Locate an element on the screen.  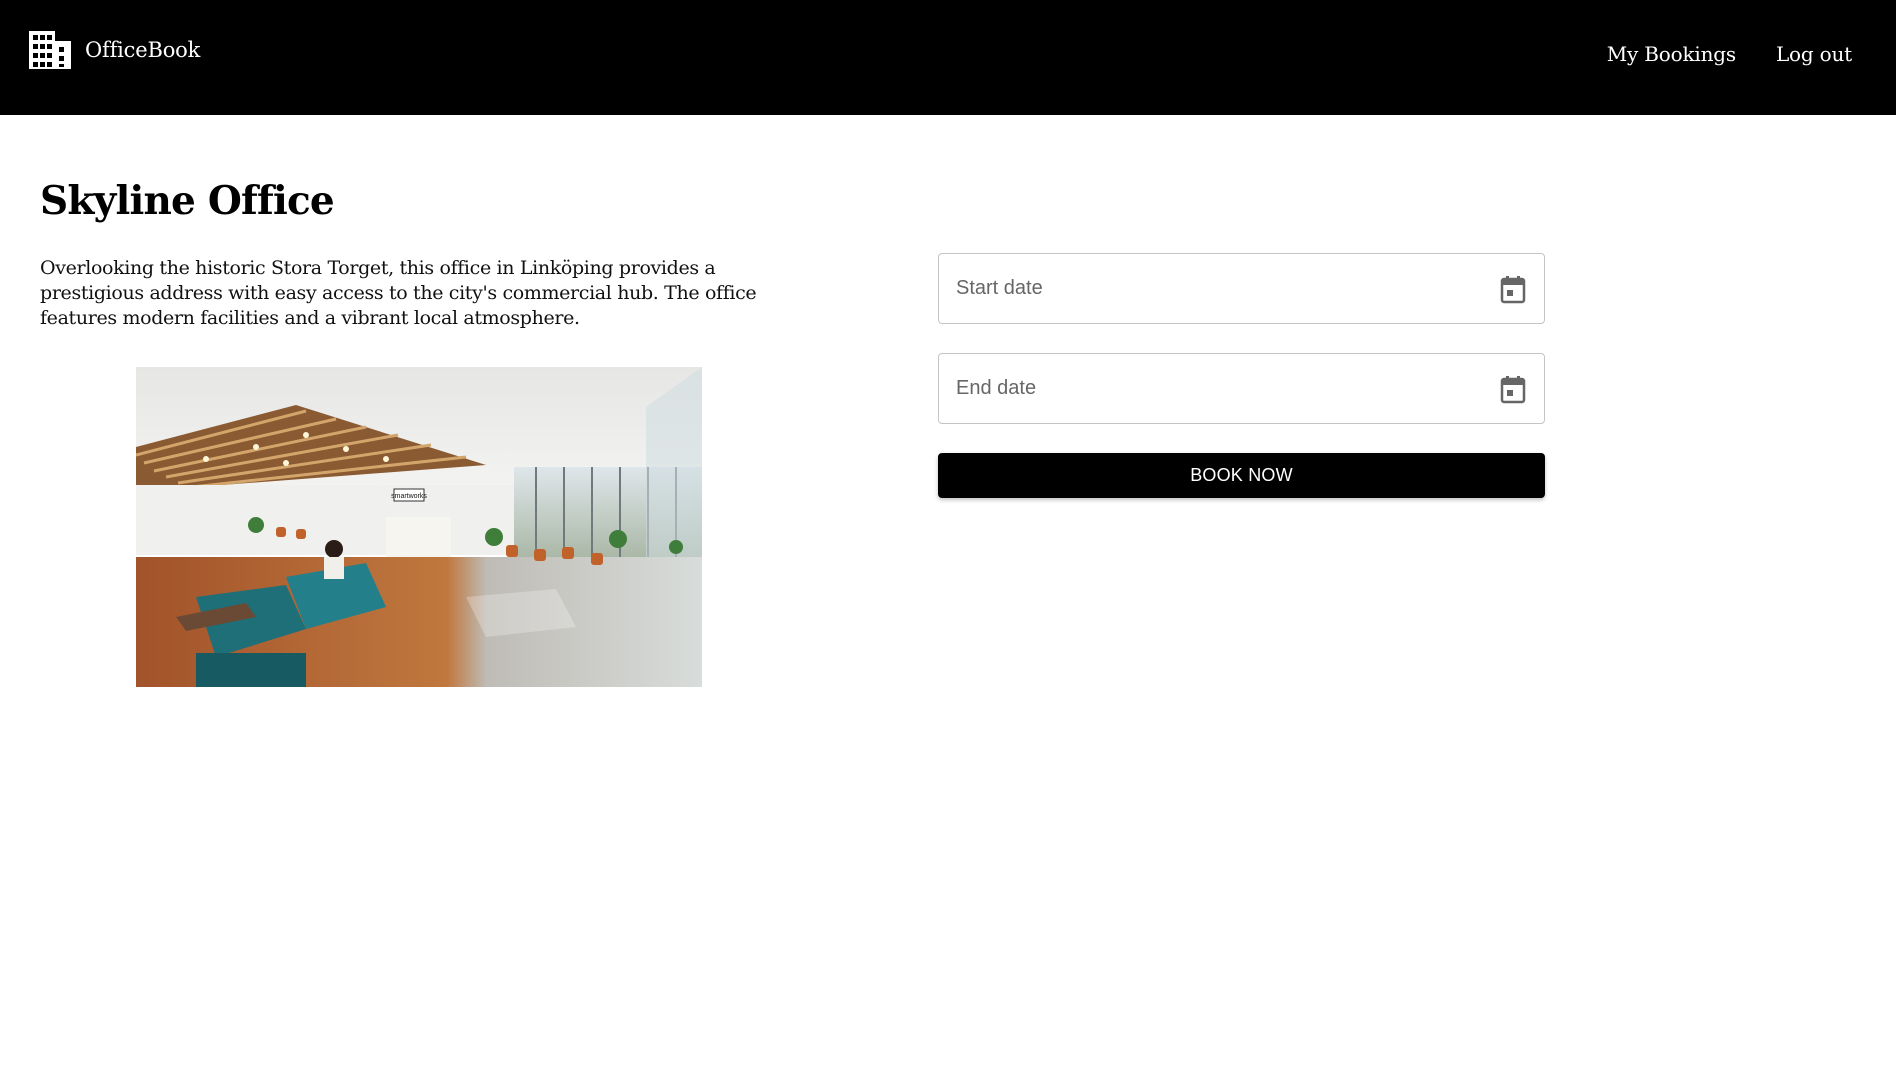
start-date-placeholder: Start date is located at coordinates (999, 288).